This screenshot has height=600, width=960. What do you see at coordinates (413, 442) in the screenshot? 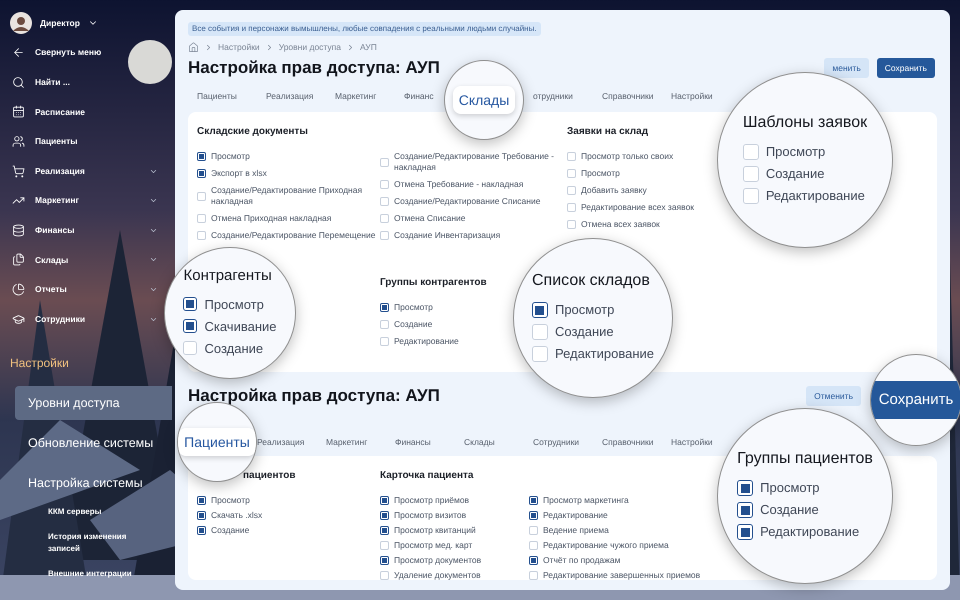
I see `tab: Финансы` at bounding box center [413, 442].